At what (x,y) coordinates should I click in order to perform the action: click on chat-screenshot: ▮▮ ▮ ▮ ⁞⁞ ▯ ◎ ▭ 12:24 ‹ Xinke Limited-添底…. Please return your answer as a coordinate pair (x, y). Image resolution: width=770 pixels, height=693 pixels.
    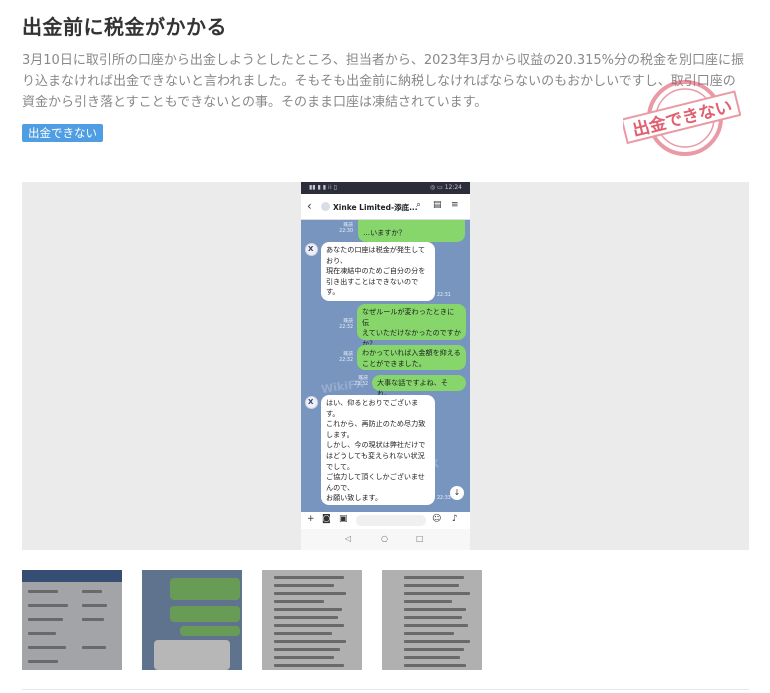
    Looking at the image, I should click on (385, 366).